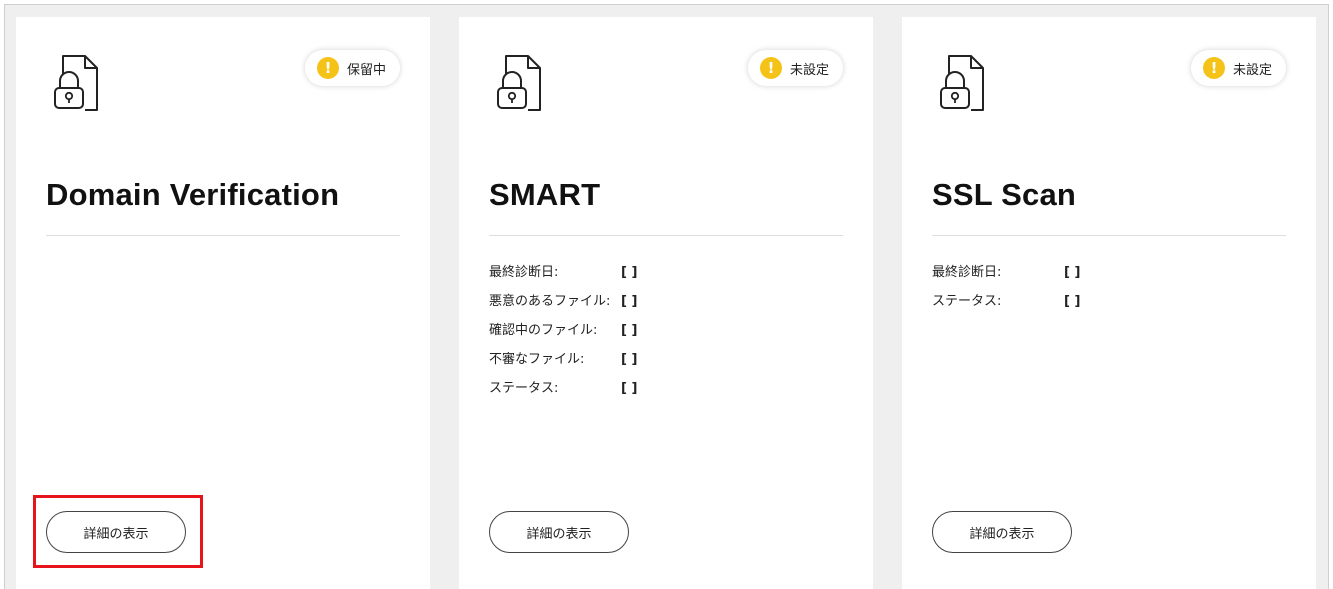 This screenshot has height=589, width=1333. I want to click on info-list: 最終診断日: [ ] ステータス: [ ], so click(1062, 291).